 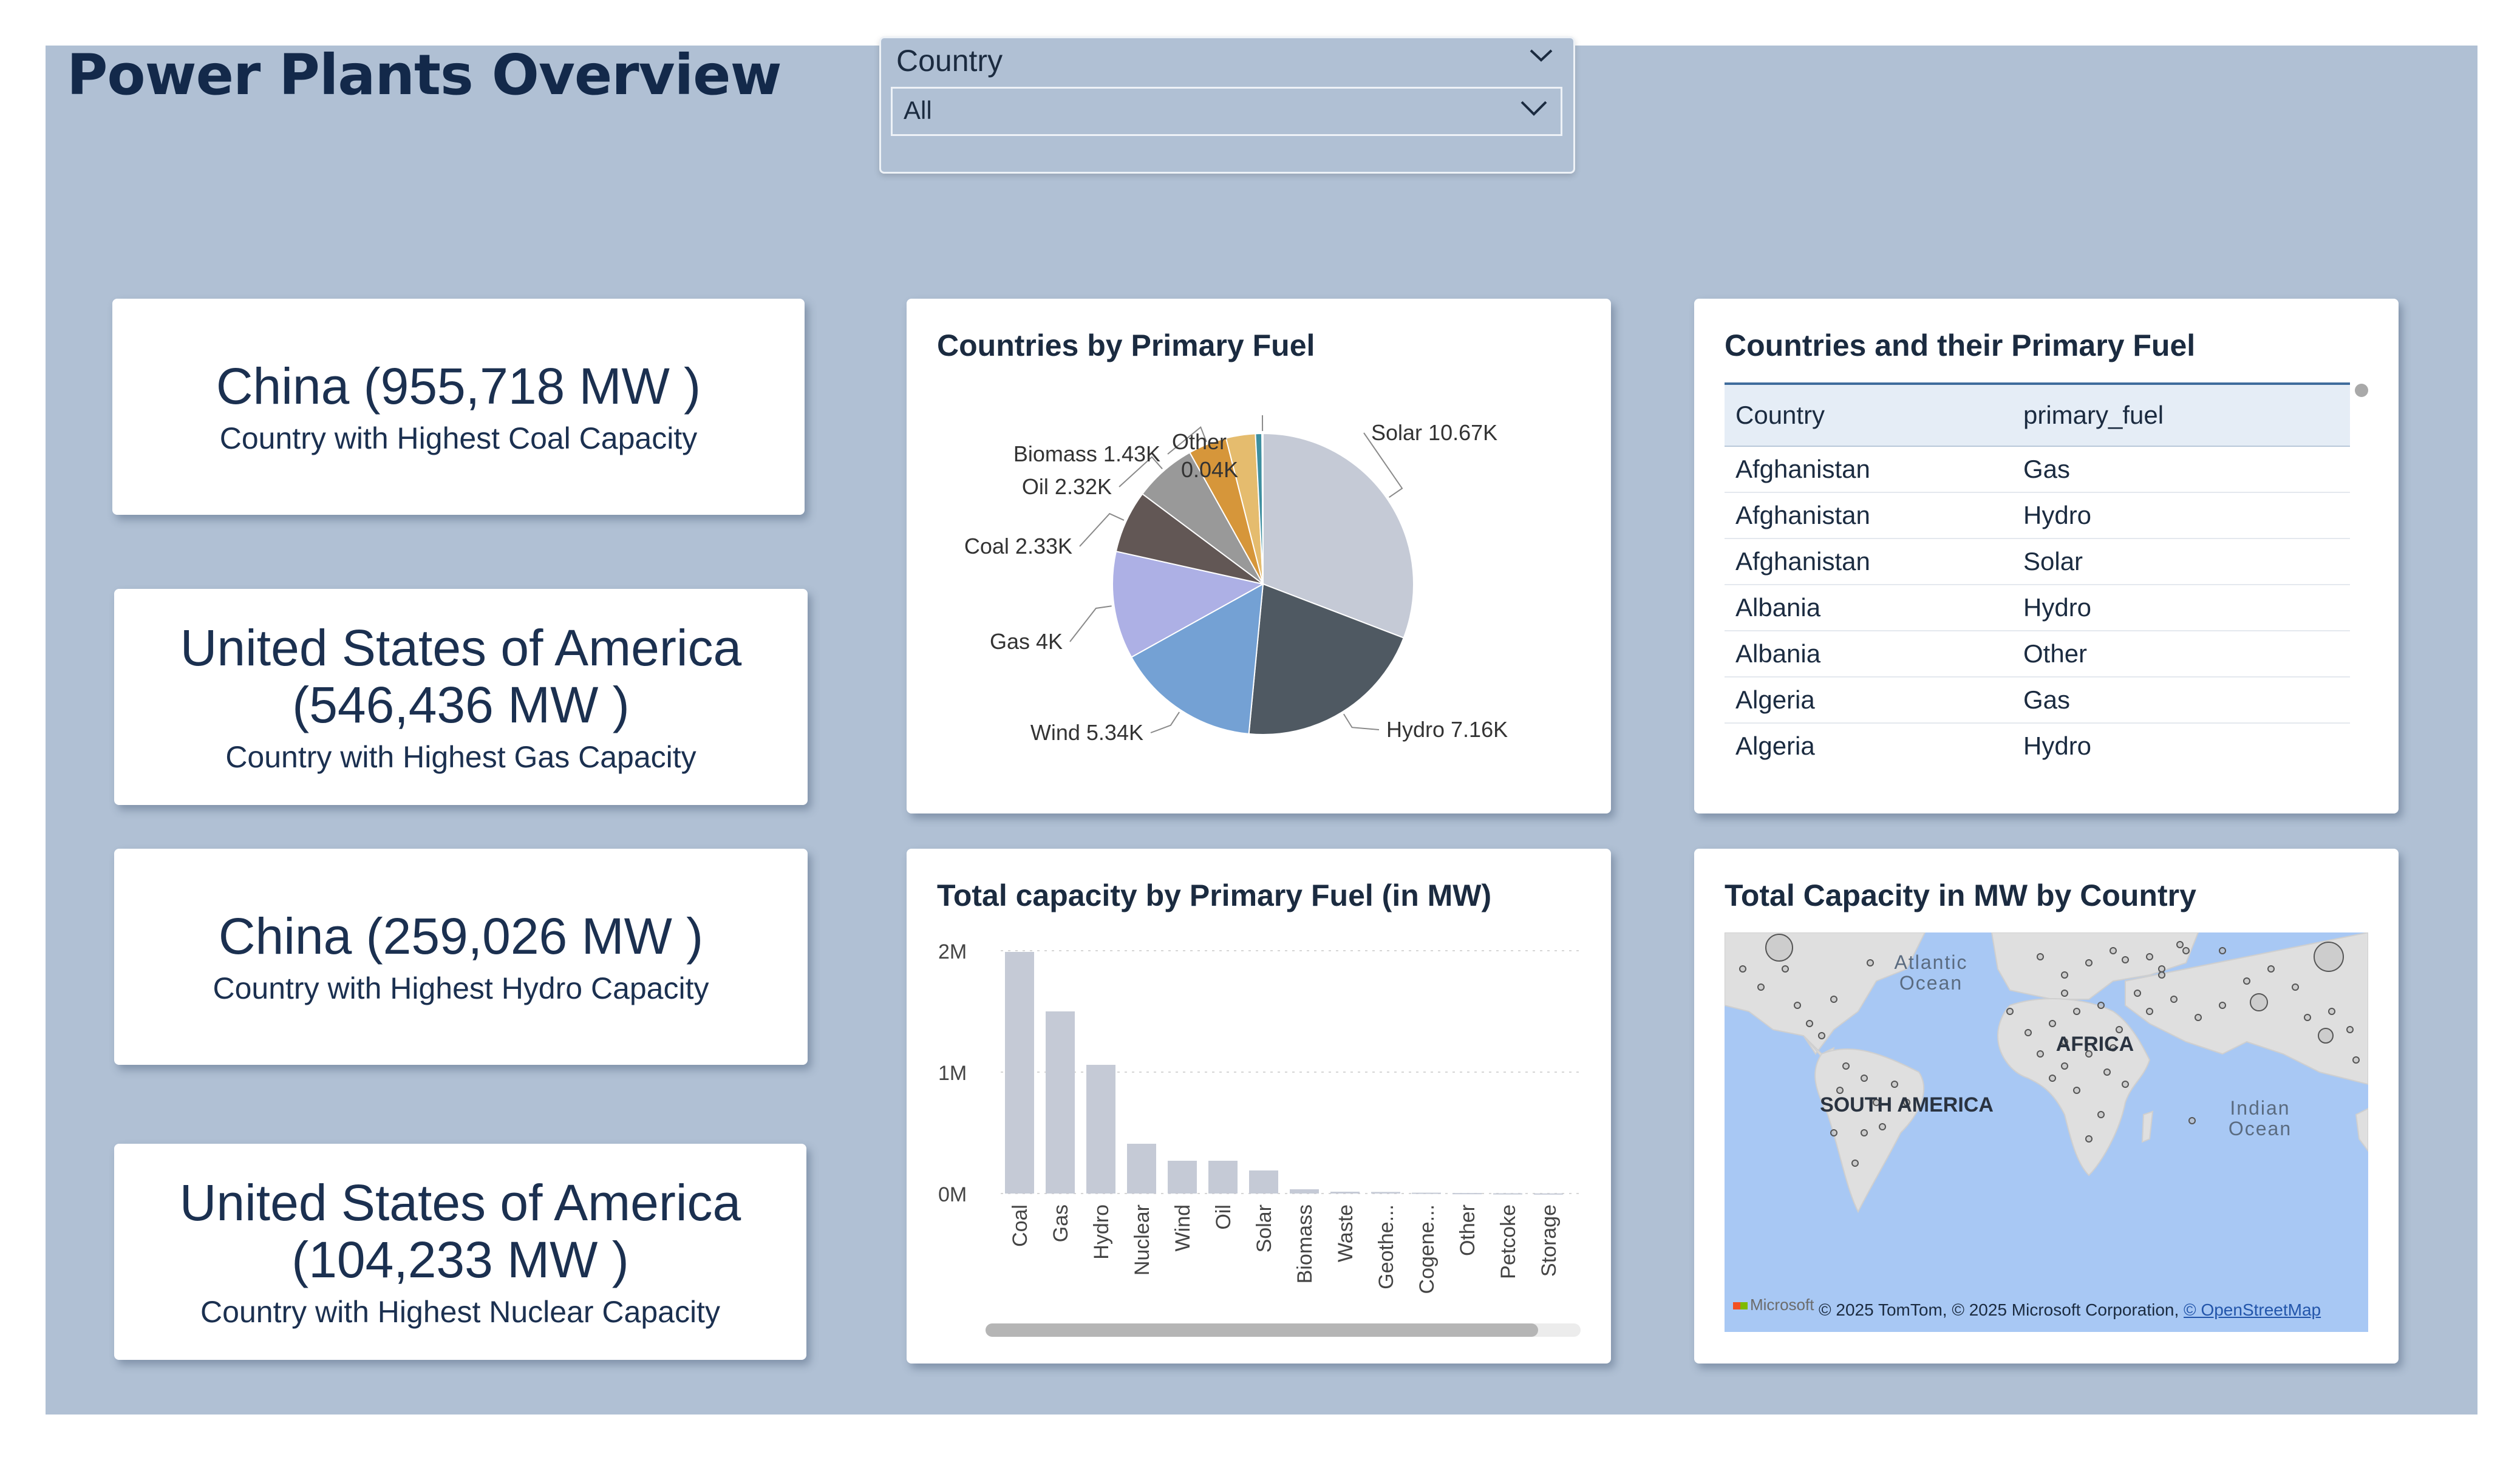 I want to click on map-label-atlantic: Atlantic, so click(x=1931, y=962).